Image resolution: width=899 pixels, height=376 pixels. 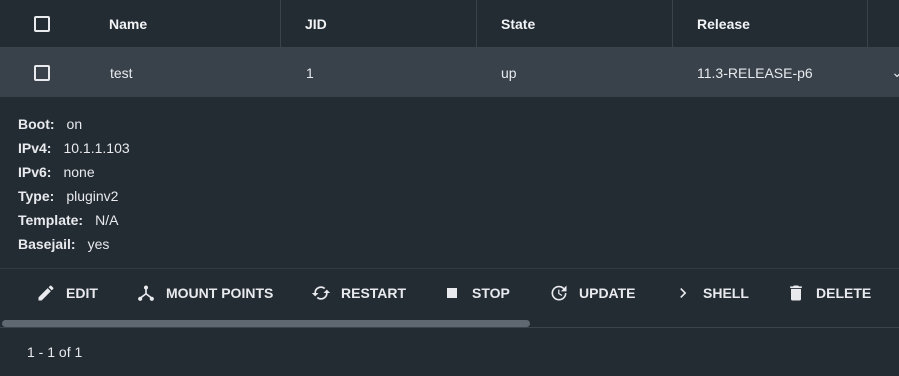 I want to click on cell-state: up, so click(x=509, y=72).